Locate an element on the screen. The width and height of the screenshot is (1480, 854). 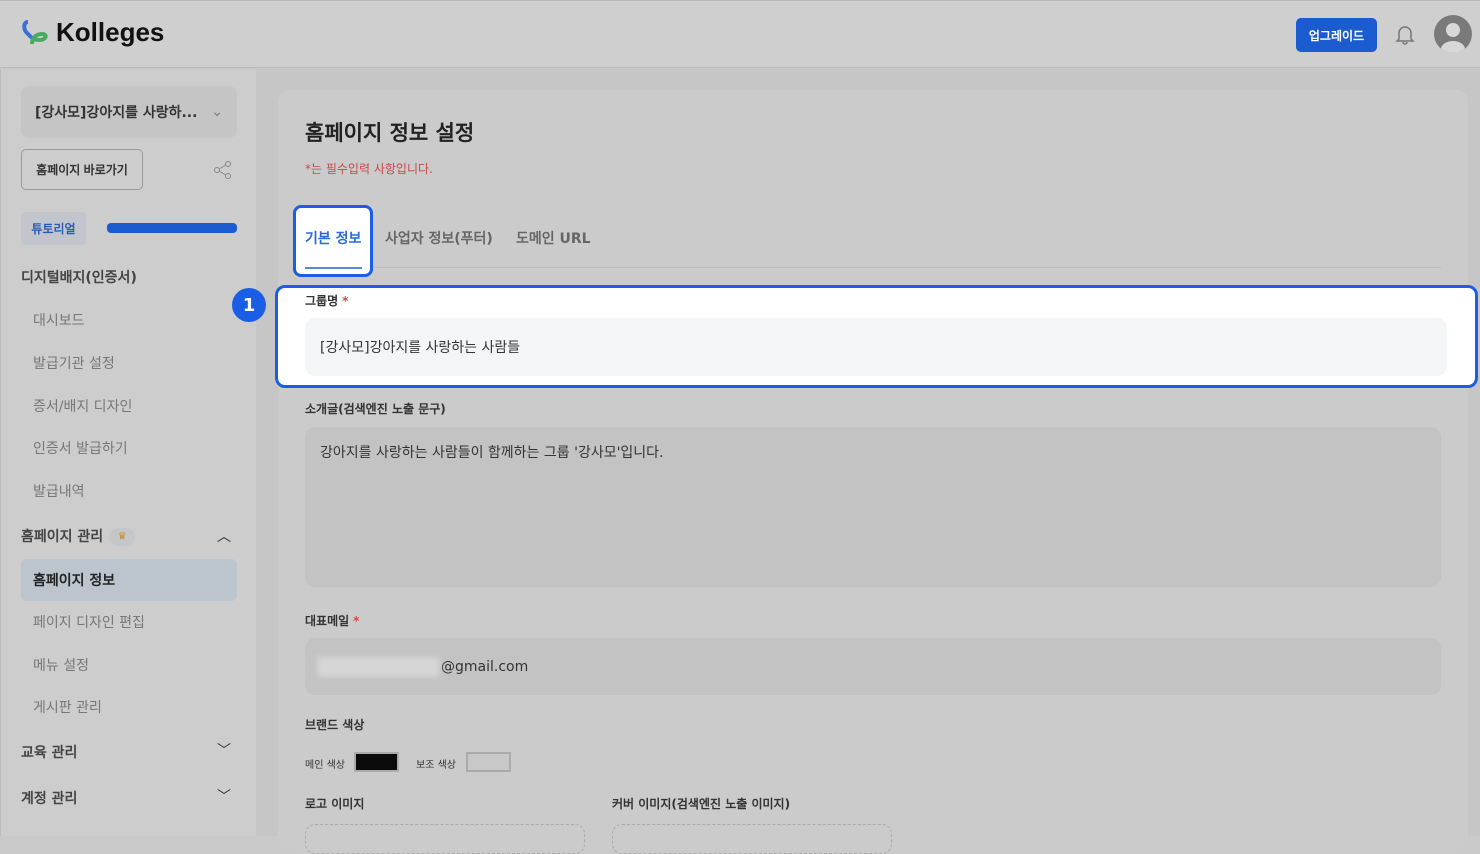
homepage-shortcut-button: 홈페이지 바로가기 is located at coordinates (82, 169).